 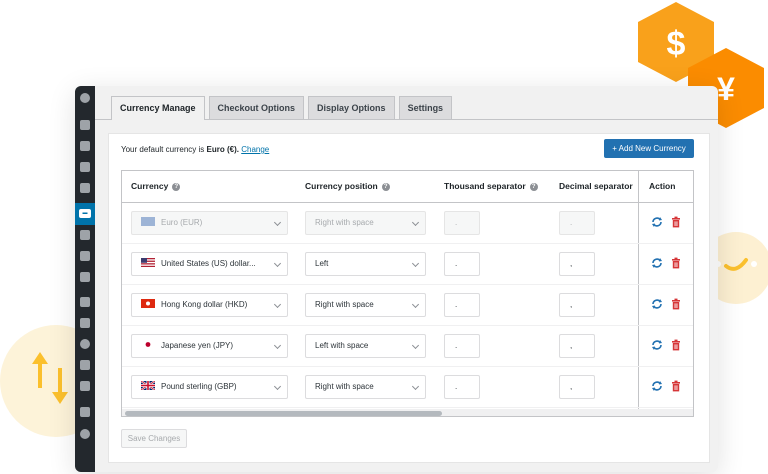 I want to click on jp-flag-icon, so click(x=148, y=344).